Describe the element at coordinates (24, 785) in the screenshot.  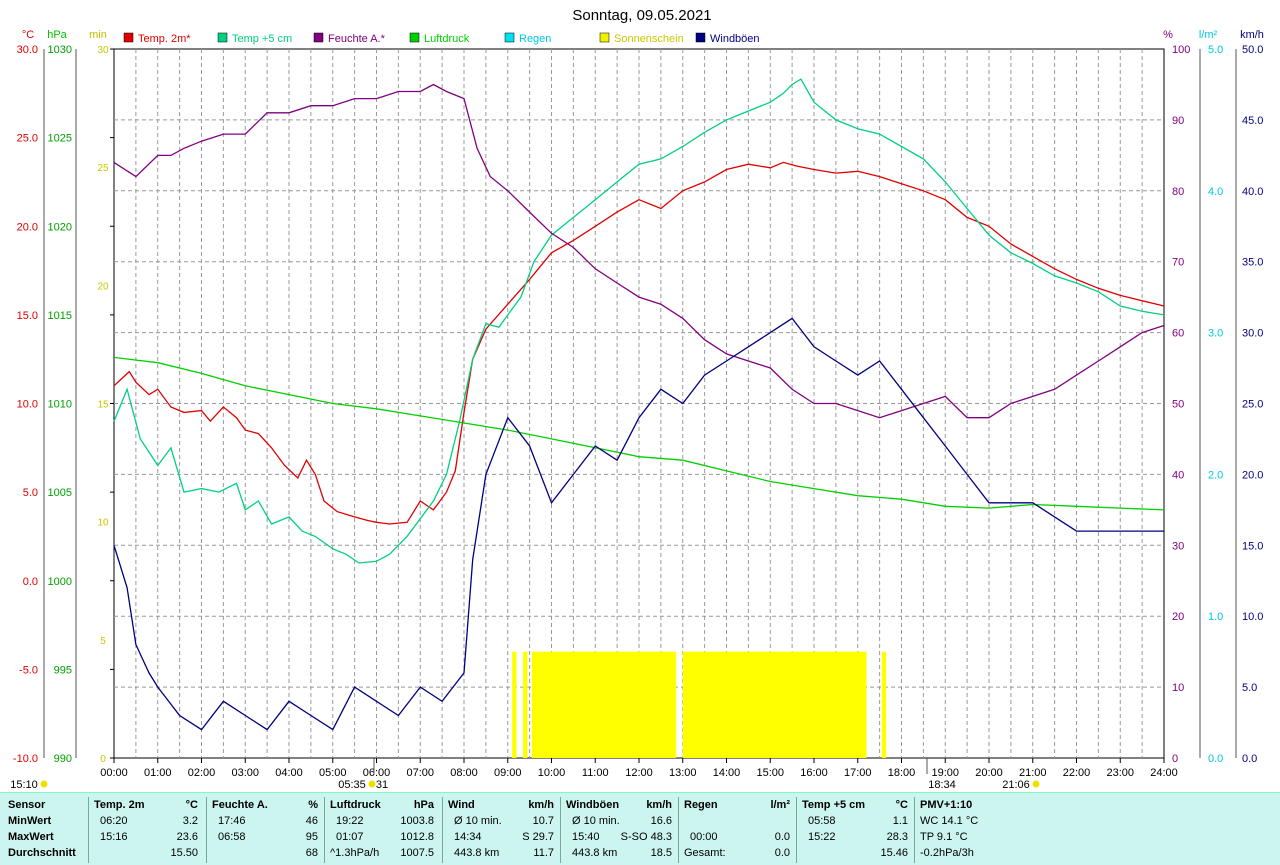
I see `left-time-marker: 15:10` at that location.